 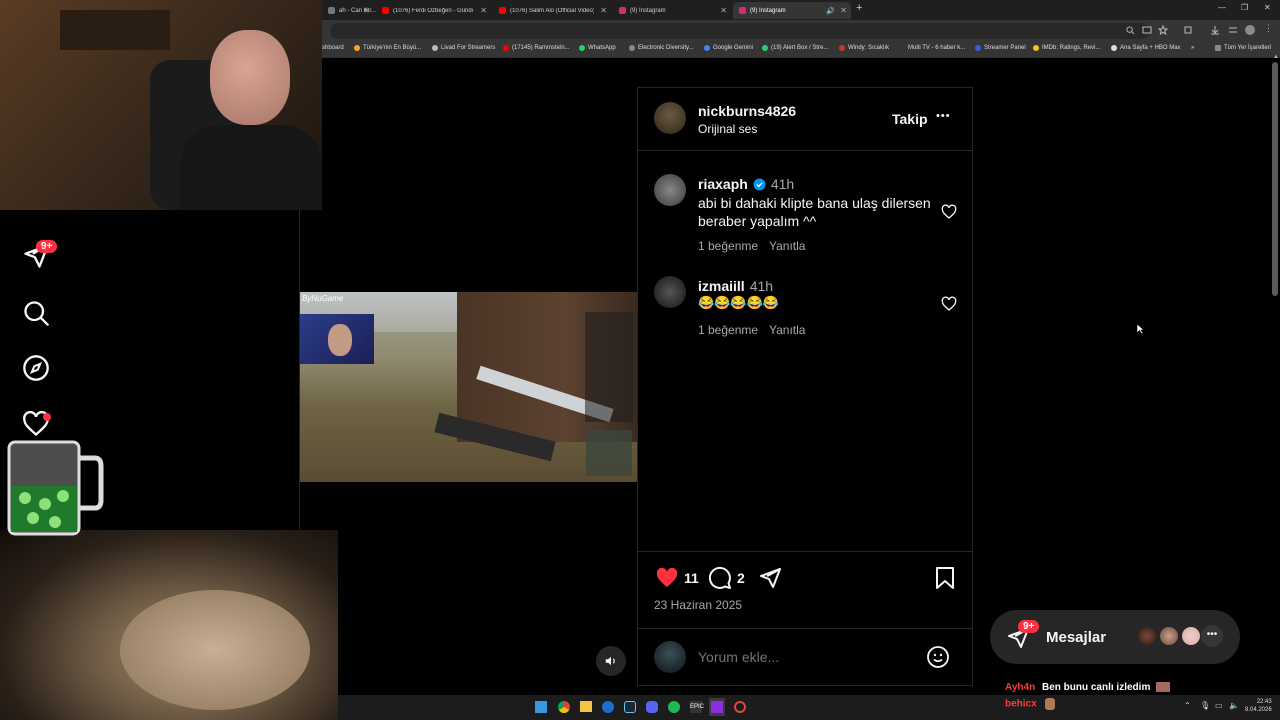 What do you see at coordinates (747, 111) in the screenshot?
I see `author-username: nickburns4826` at bounding box center [747, 111].